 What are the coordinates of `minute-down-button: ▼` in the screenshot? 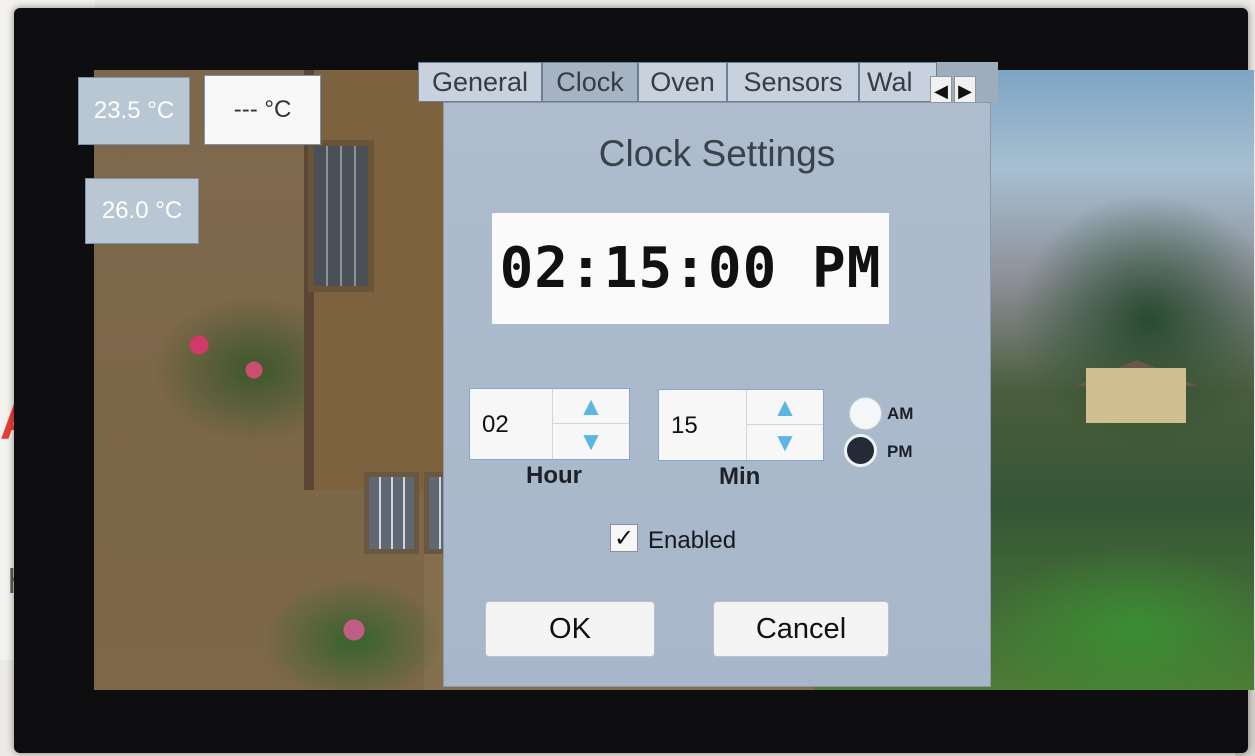 It's located at (785, 442).